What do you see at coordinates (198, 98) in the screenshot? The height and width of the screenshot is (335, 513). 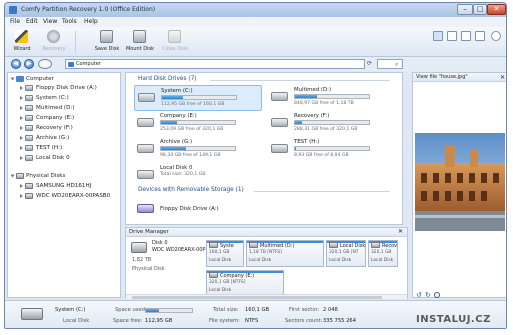 I see `drive-tile: System (C:) 112,95 GB free of 160,1 GB` at bounding box center [198, 98].